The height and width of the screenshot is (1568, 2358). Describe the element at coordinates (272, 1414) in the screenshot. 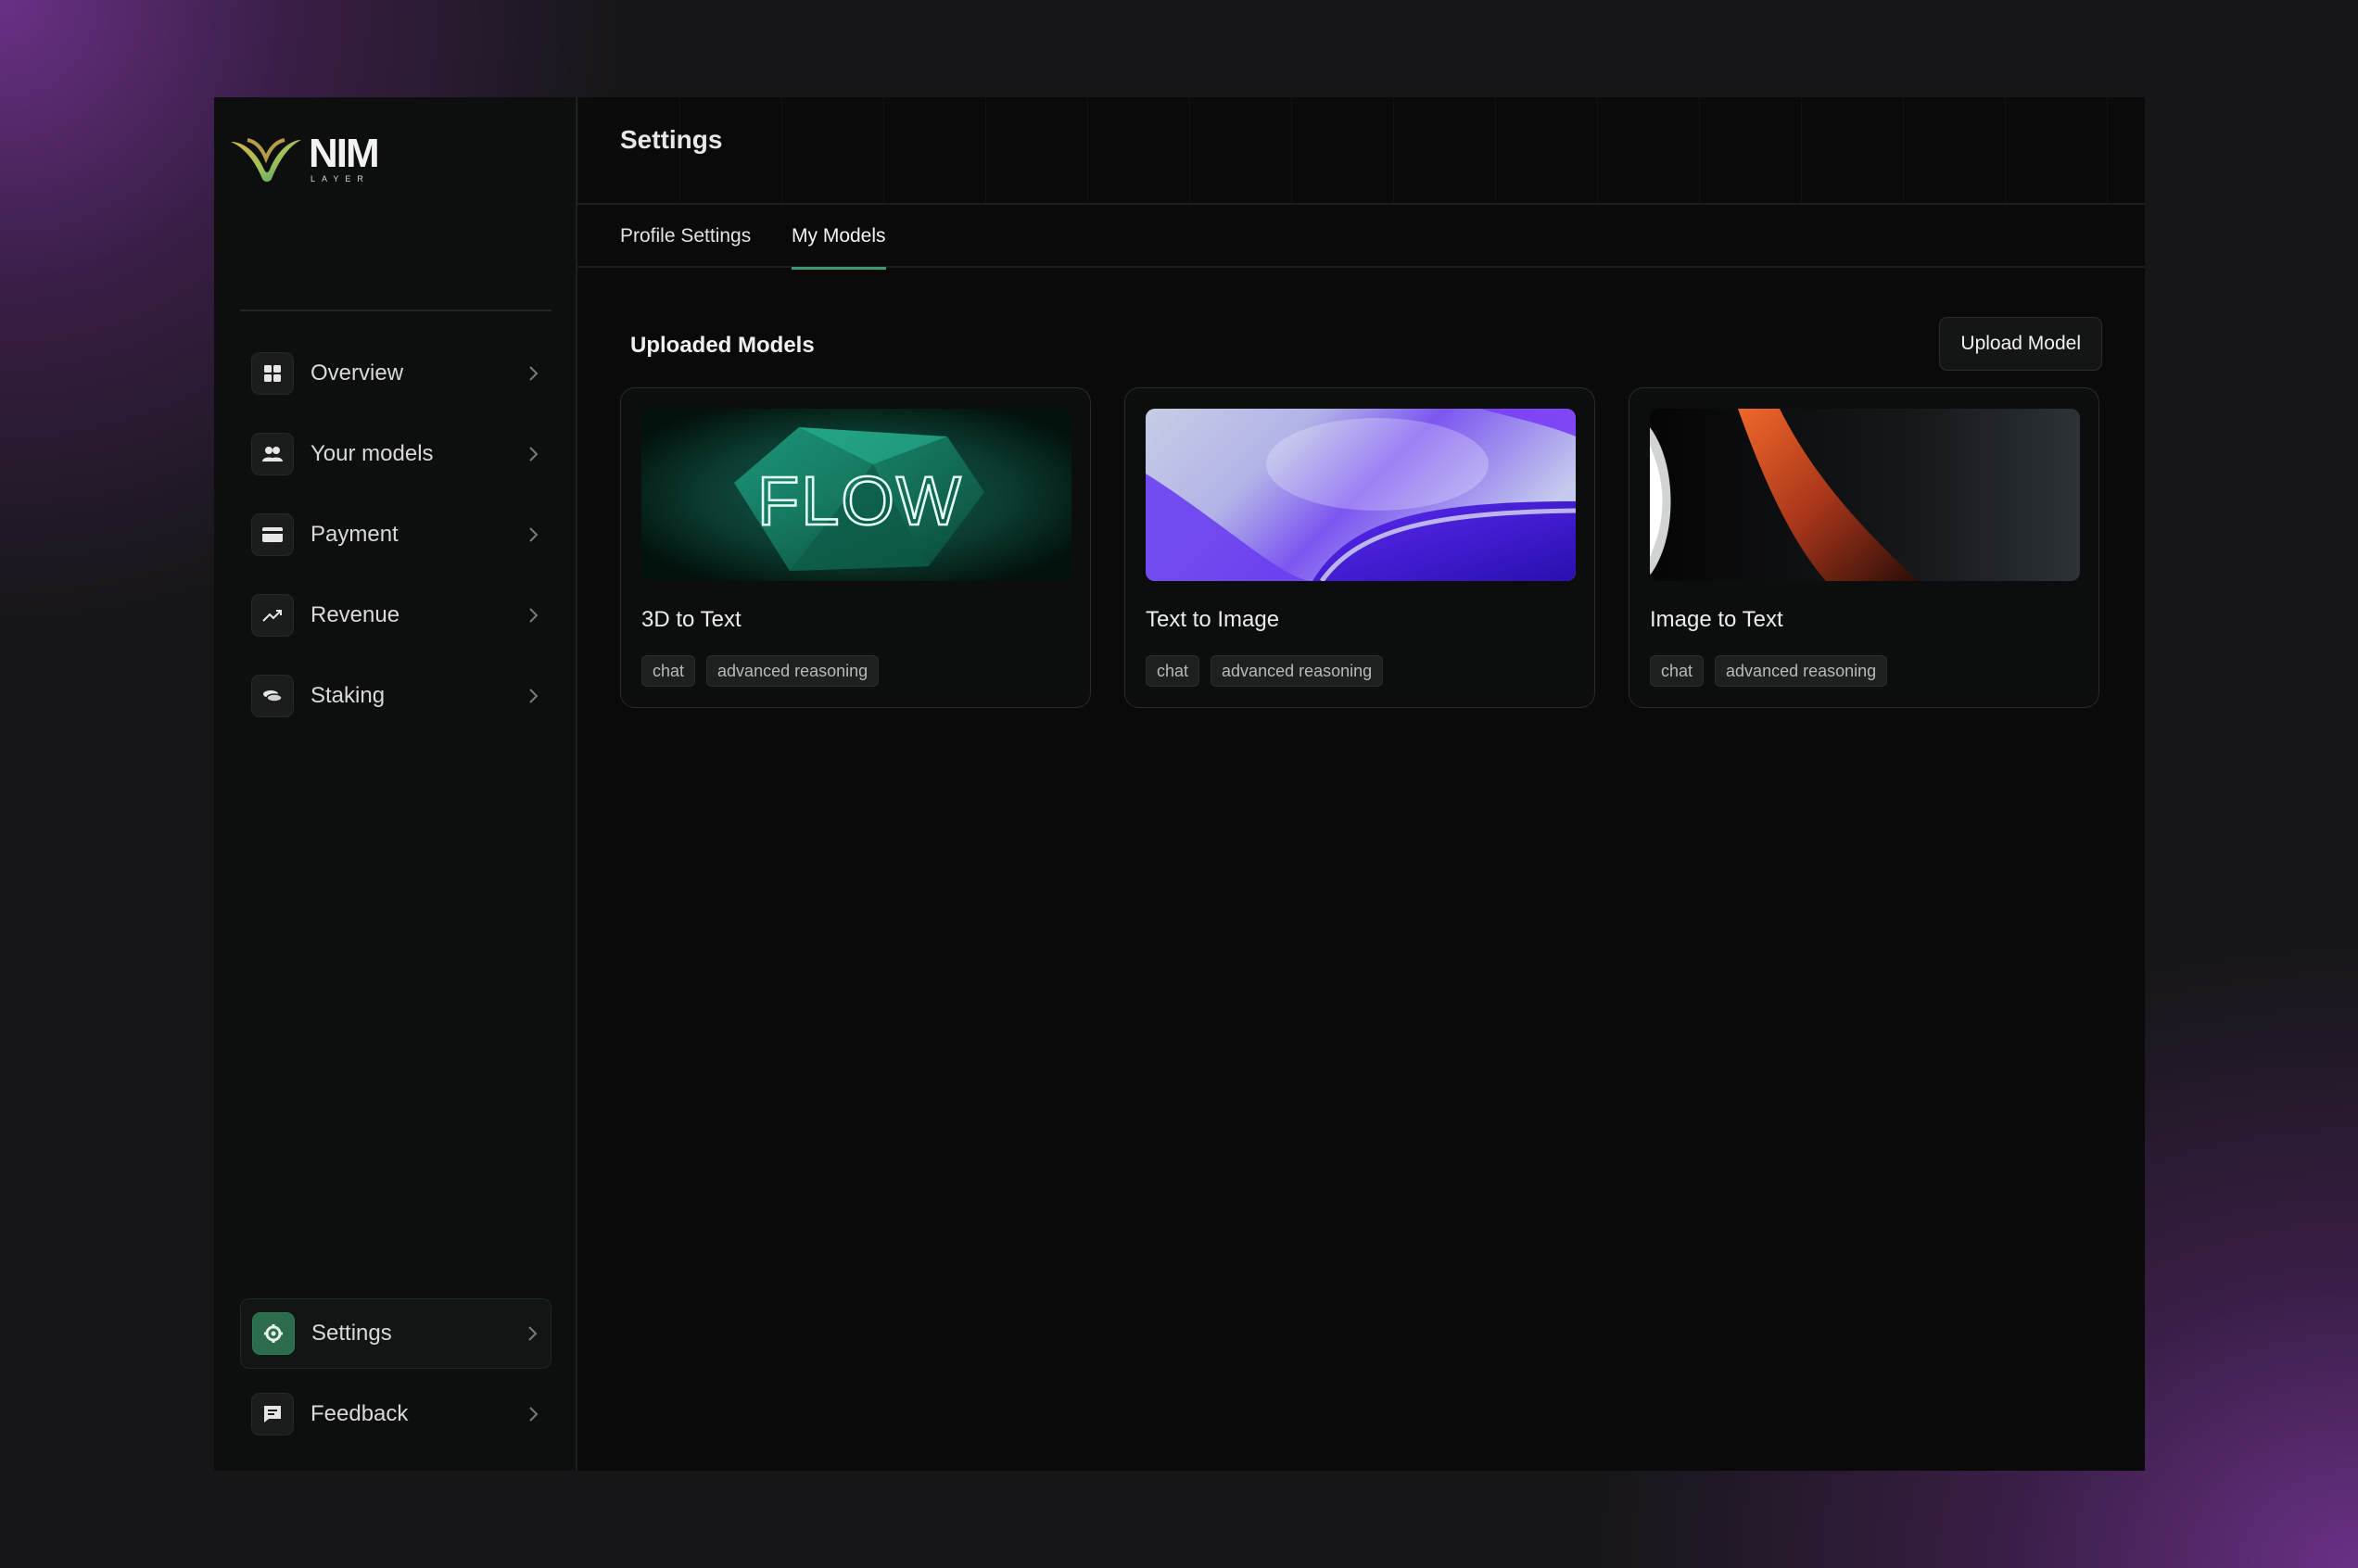

I see `message-icon` at that location.